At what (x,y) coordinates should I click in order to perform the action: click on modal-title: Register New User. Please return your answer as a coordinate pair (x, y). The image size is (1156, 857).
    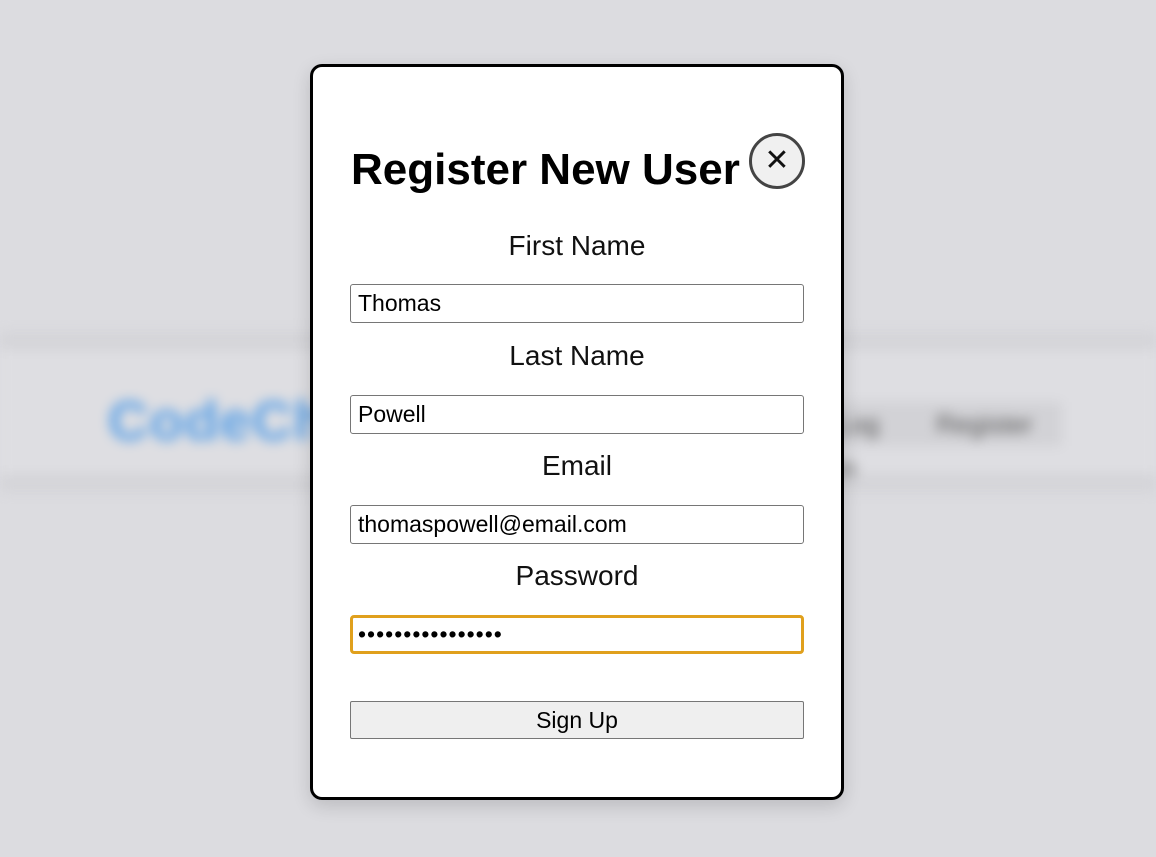
    Looking at the image, I should click on (545, 169).